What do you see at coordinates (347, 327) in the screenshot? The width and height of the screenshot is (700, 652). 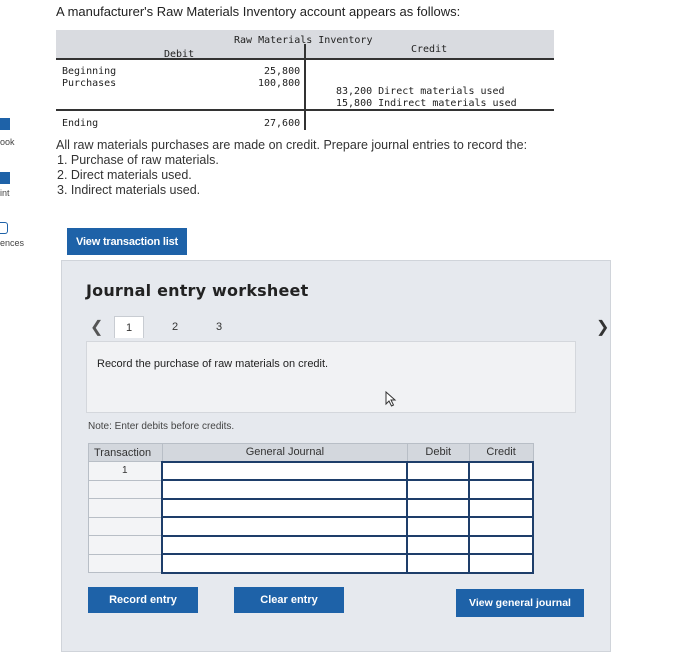 I see `worksheet-pager: ❮ 1 2 3 ❯` at bounding box center [347, 327].